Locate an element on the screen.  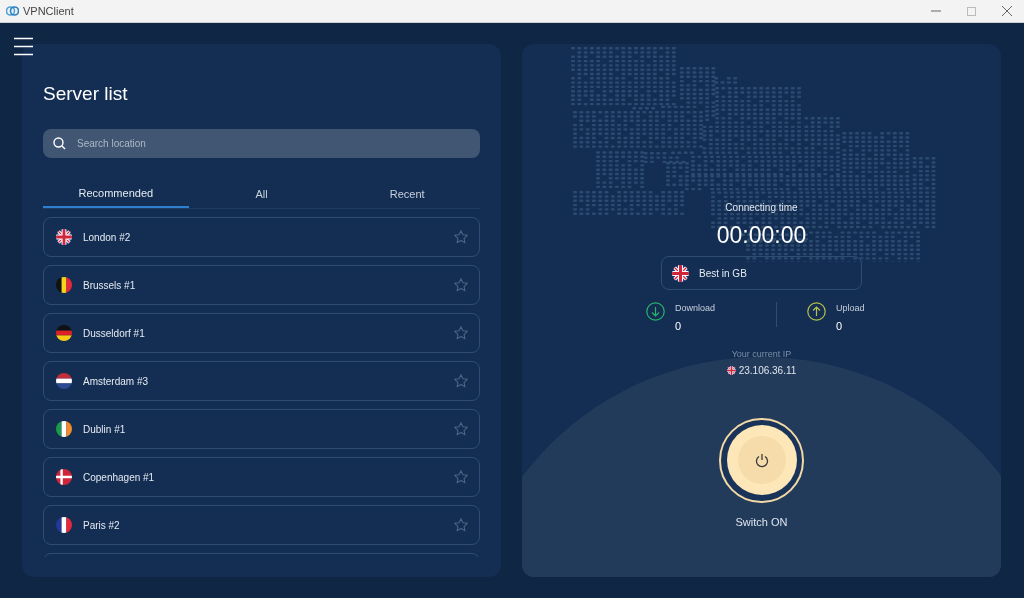
server-row: Brussels #1 is located at coordinates (261, 285).